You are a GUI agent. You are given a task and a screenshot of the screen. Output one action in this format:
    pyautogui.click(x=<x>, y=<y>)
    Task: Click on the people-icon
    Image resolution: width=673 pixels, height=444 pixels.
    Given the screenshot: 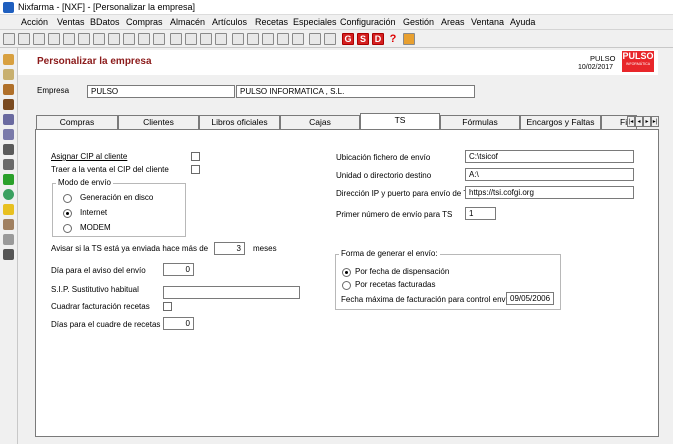 What is the action you would take?
    pyautogui.click(x=8, y=224)
    